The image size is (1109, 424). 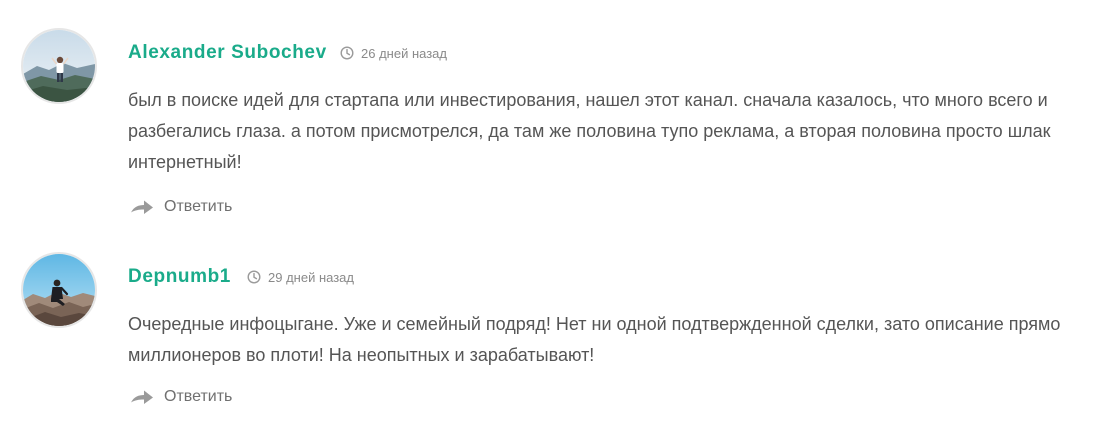 I want to click on person-on-mountain-photo, so click(x=59, y=66).